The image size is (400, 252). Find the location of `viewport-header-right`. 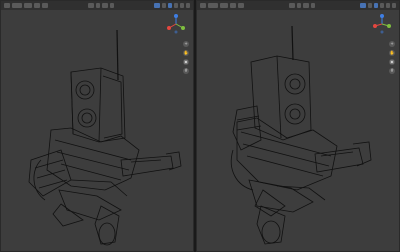

viewport-header-right is located at coordinates (298, 5).